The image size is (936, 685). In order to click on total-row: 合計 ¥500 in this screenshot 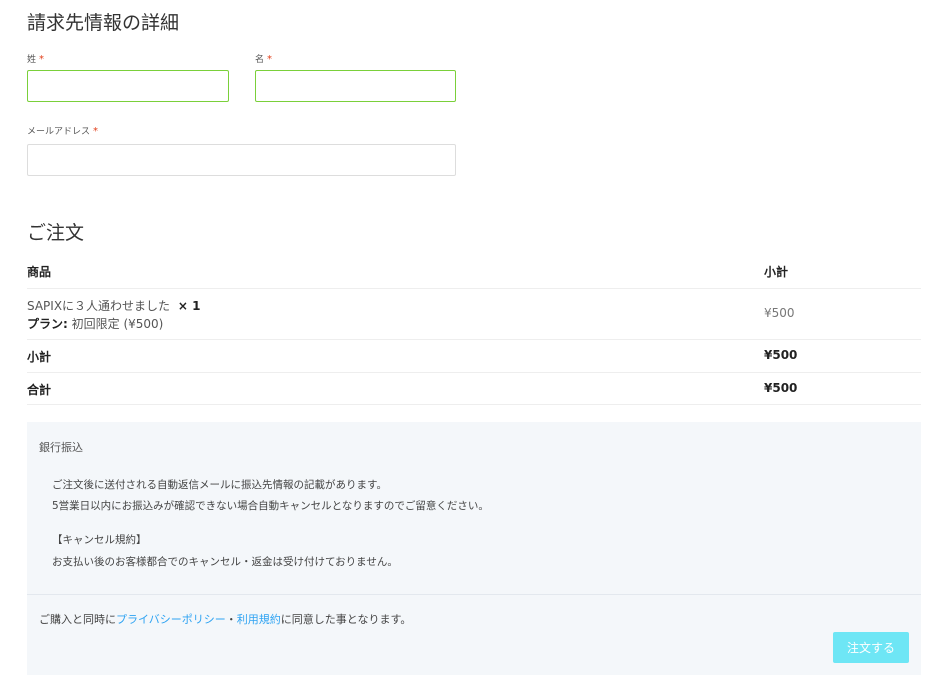, I will do `click(474, 389)`.